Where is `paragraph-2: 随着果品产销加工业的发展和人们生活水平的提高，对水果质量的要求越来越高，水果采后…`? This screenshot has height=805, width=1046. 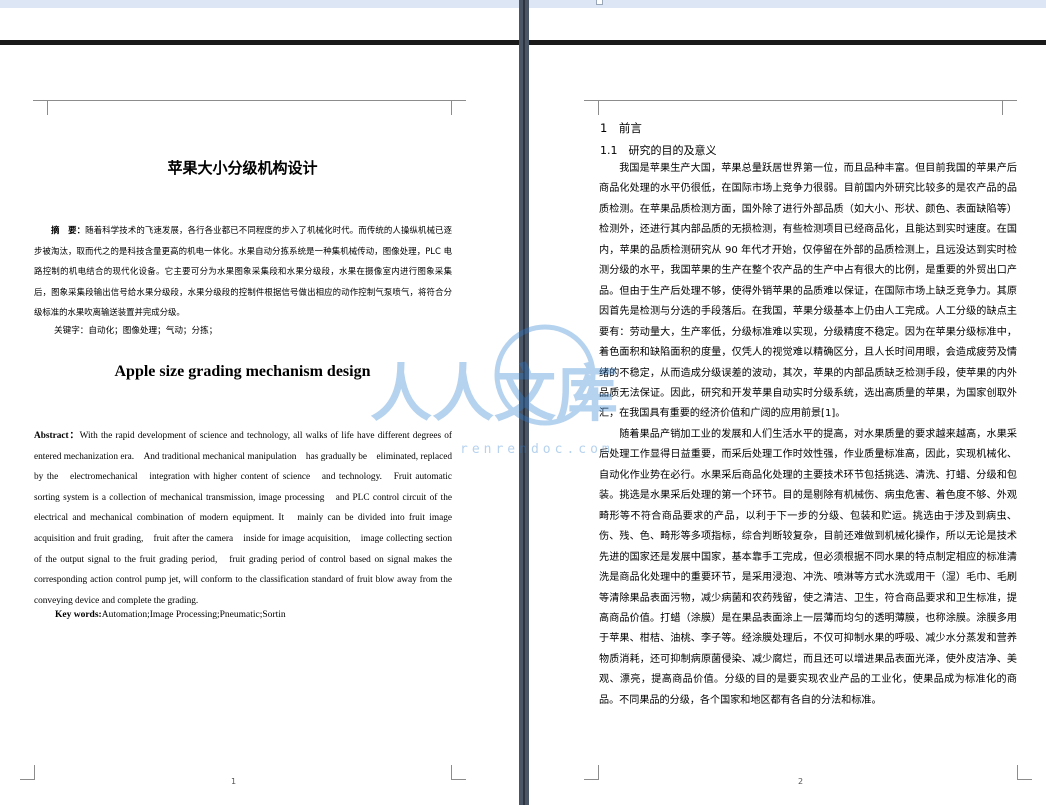 paragraph-2: 随着果品产销加工业的发展和人们生活水平的提高，对水果质量的要求越来越高，水果采后… is located at coordinates (808, 567).